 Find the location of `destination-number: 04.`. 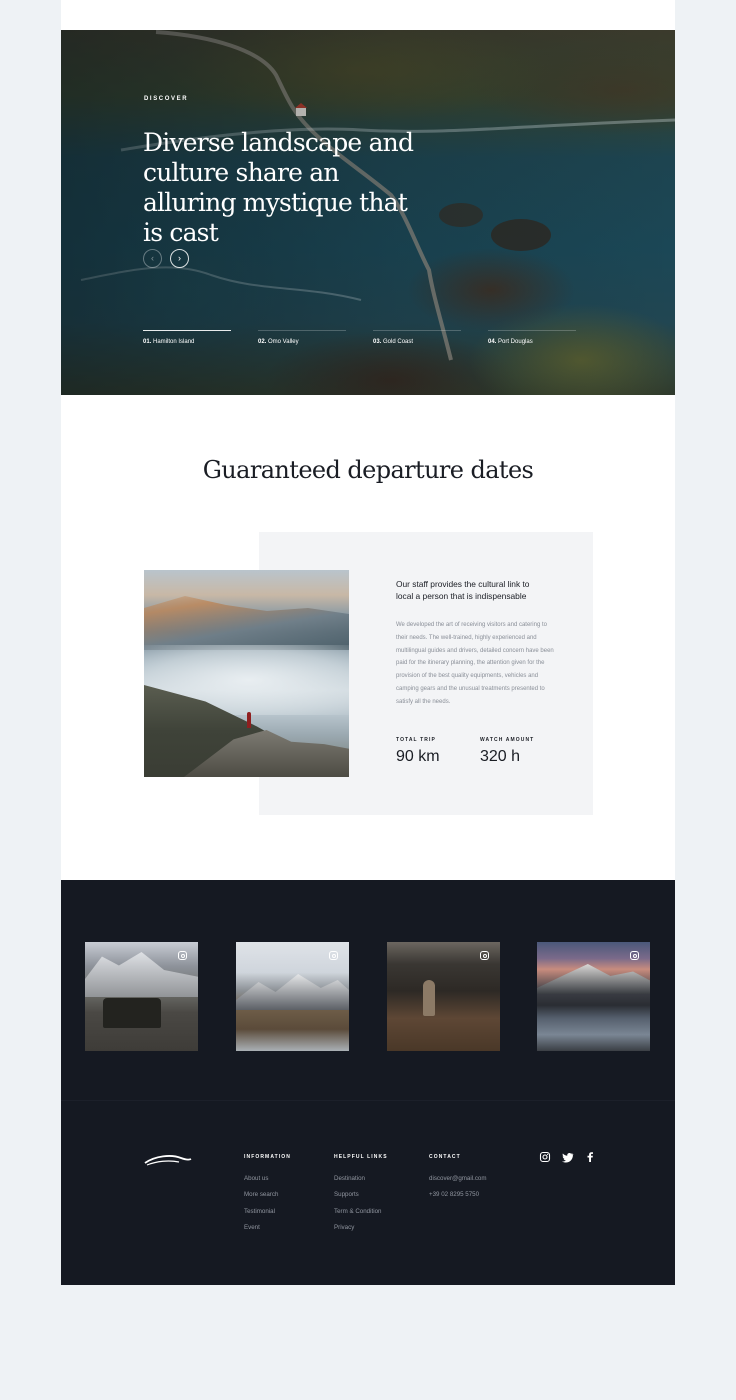

destination-number: 04. is located at coordinates (492, 342).